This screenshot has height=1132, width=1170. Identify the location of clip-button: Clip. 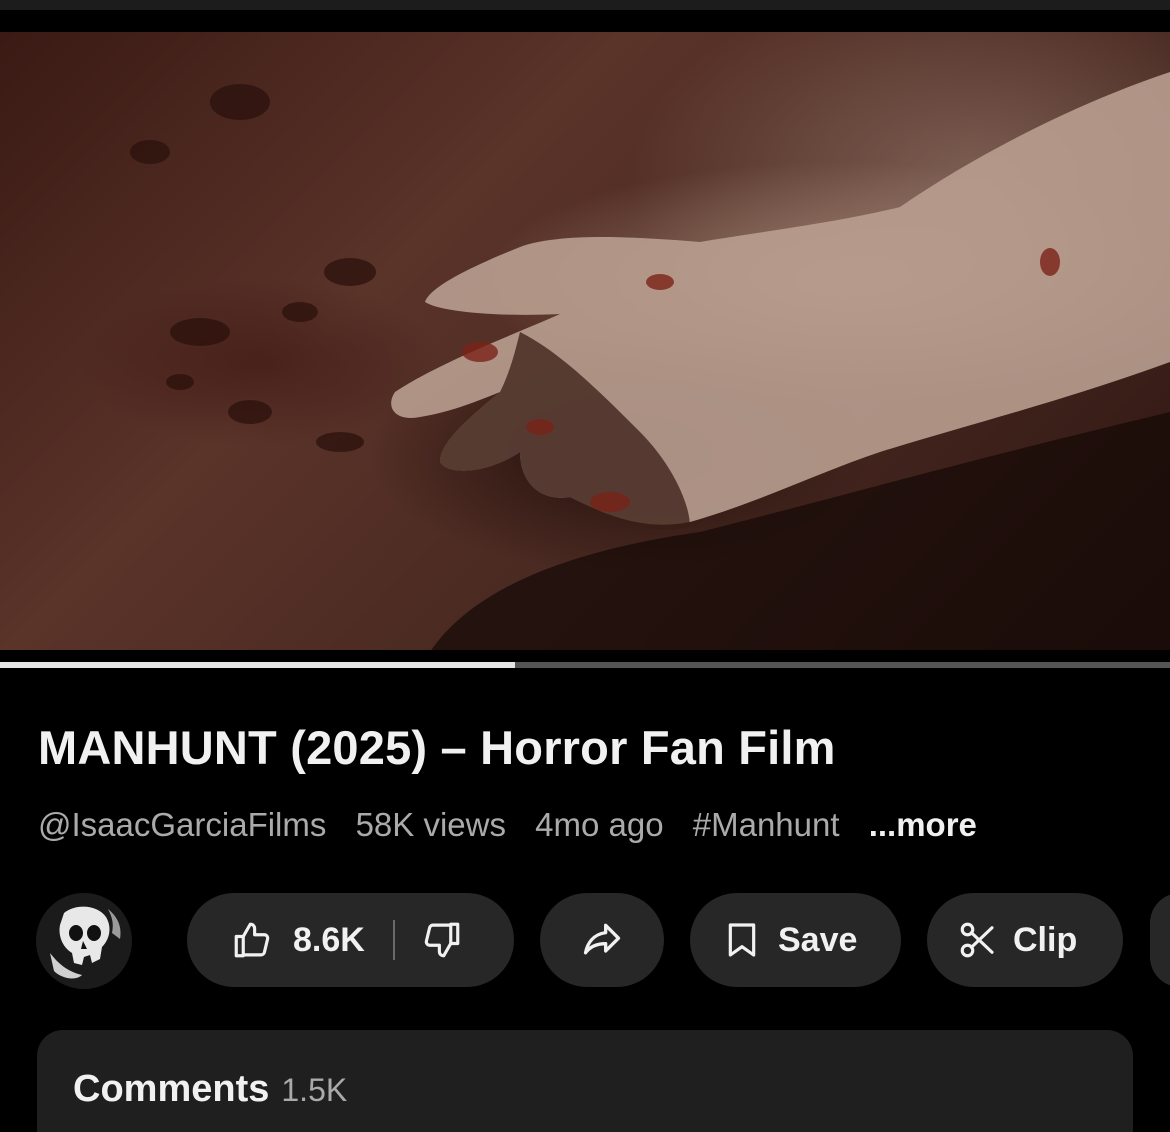
(1025, 940).